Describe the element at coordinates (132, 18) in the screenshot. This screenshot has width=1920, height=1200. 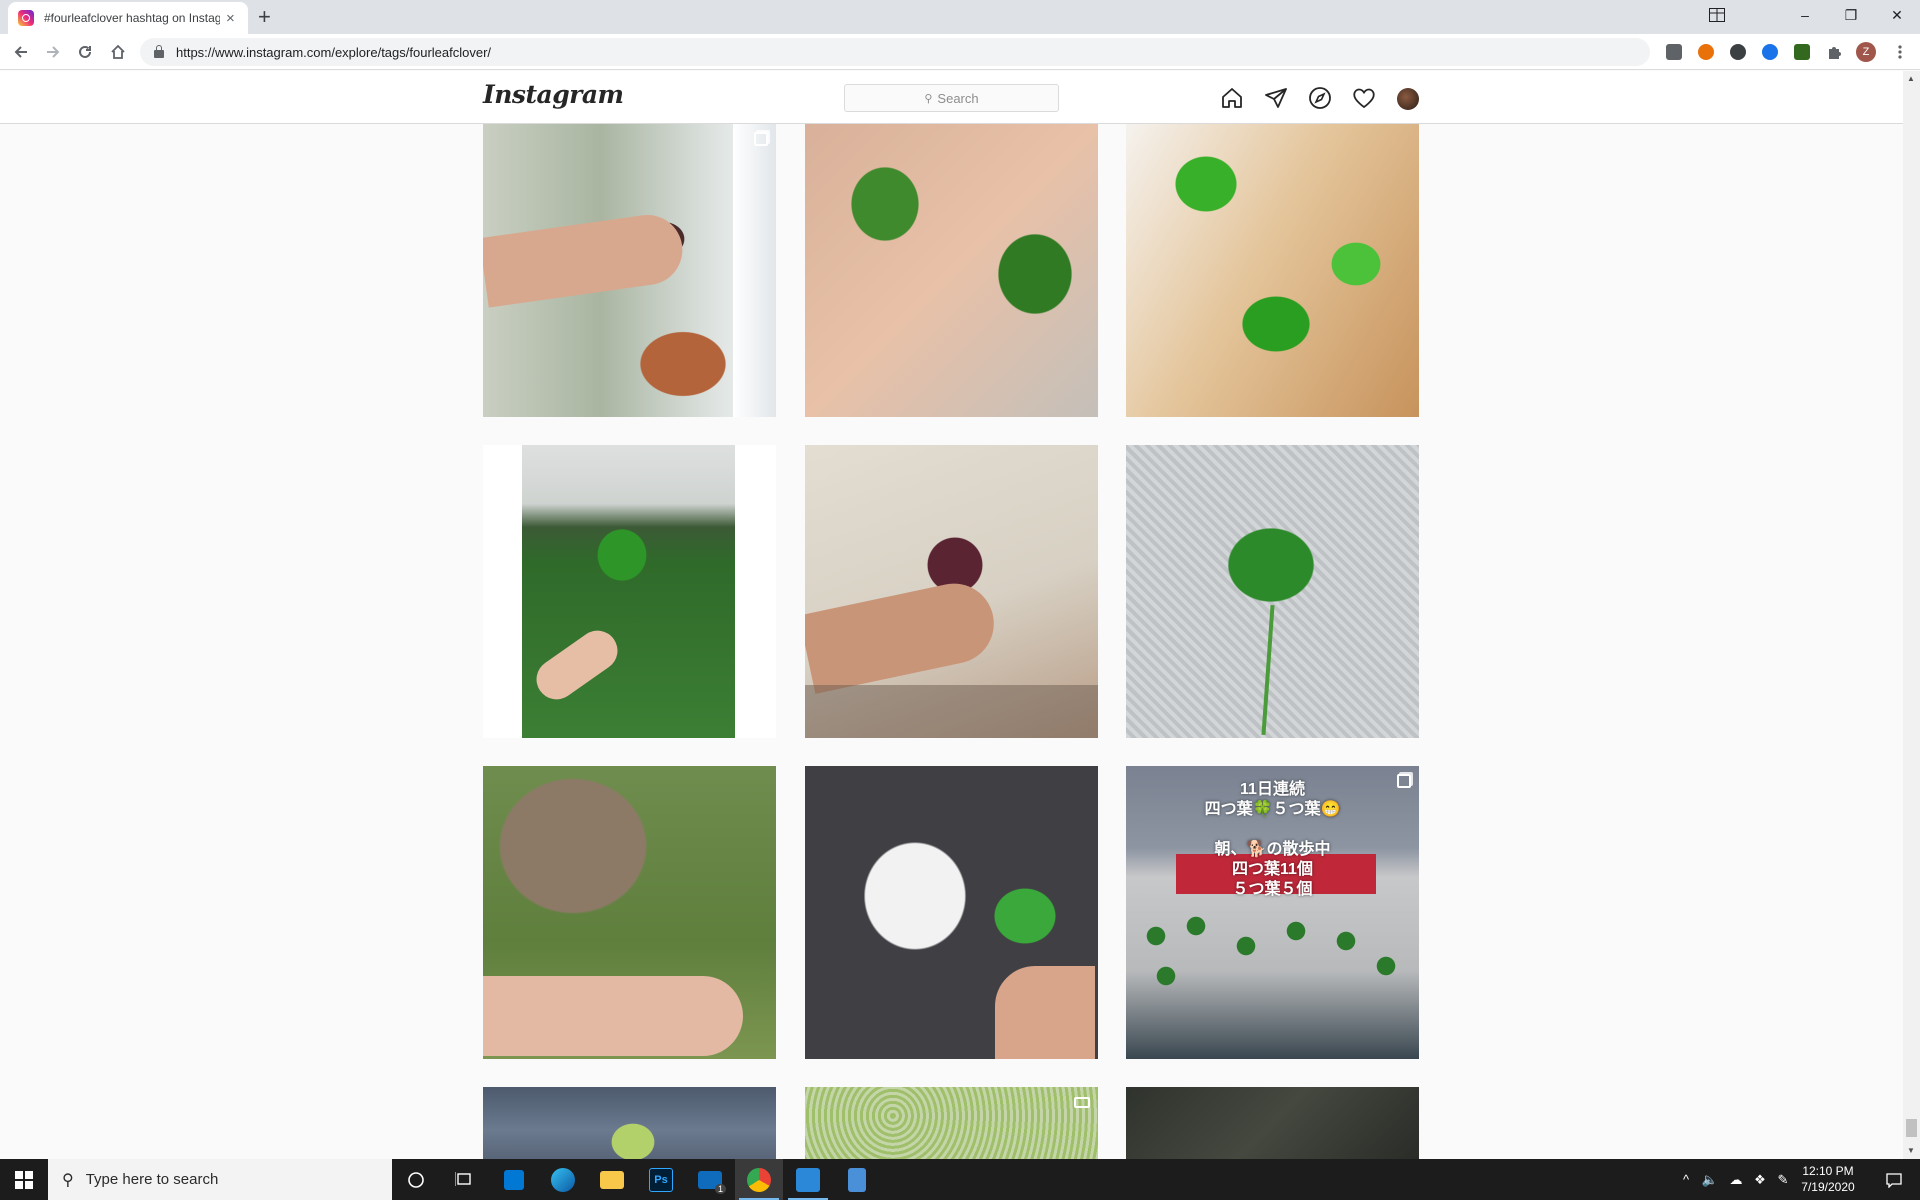
I see `tab-title: #fourleafclover hashtag on Instag` at that location.